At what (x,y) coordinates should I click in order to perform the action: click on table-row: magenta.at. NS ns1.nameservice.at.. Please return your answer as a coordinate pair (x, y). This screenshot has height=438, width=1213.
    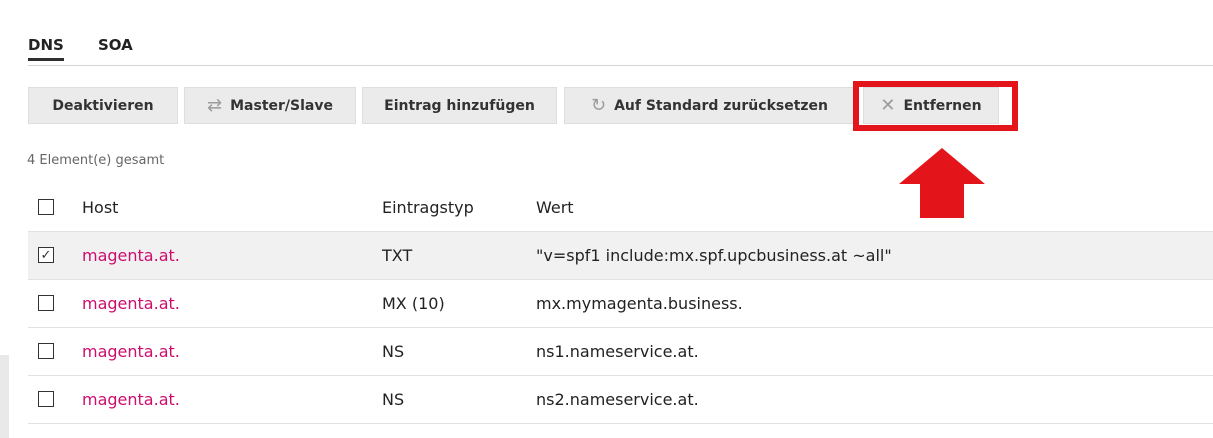
    Looking at the image, I should click on (620, 352).